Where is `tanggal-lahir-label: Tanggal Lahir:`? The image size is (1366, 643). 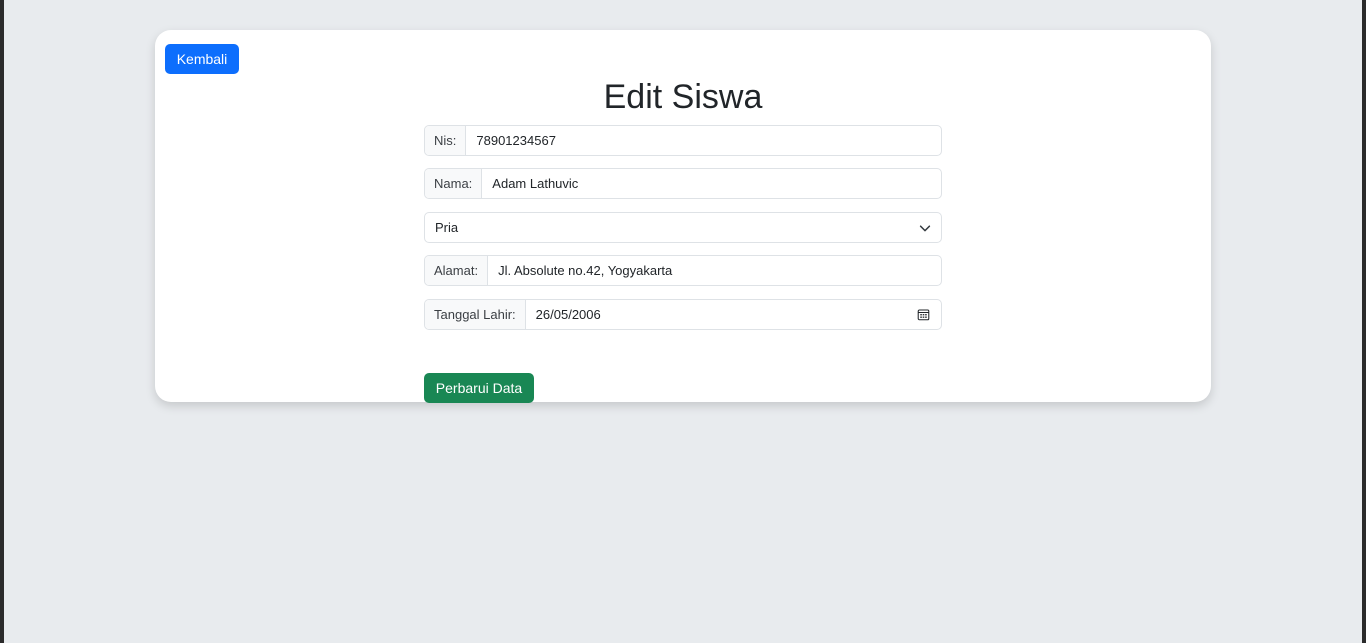 tanggal-lahir-label: Tanggal Lahir: is located at coordinates (475, 314).